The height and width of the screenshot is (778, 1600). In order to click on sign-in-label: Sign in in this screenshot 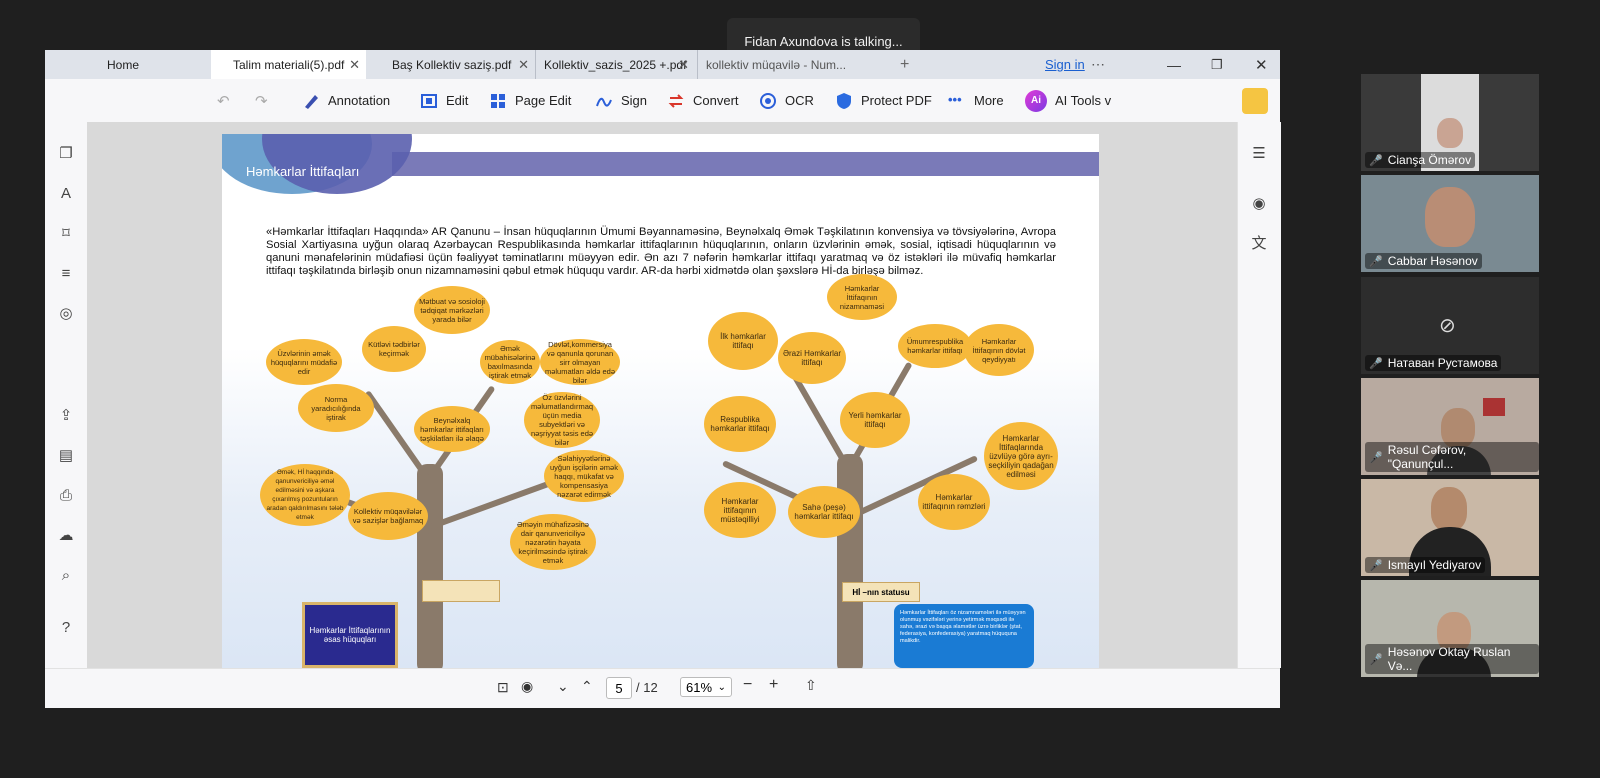, I will do `click(1065, 64)`.